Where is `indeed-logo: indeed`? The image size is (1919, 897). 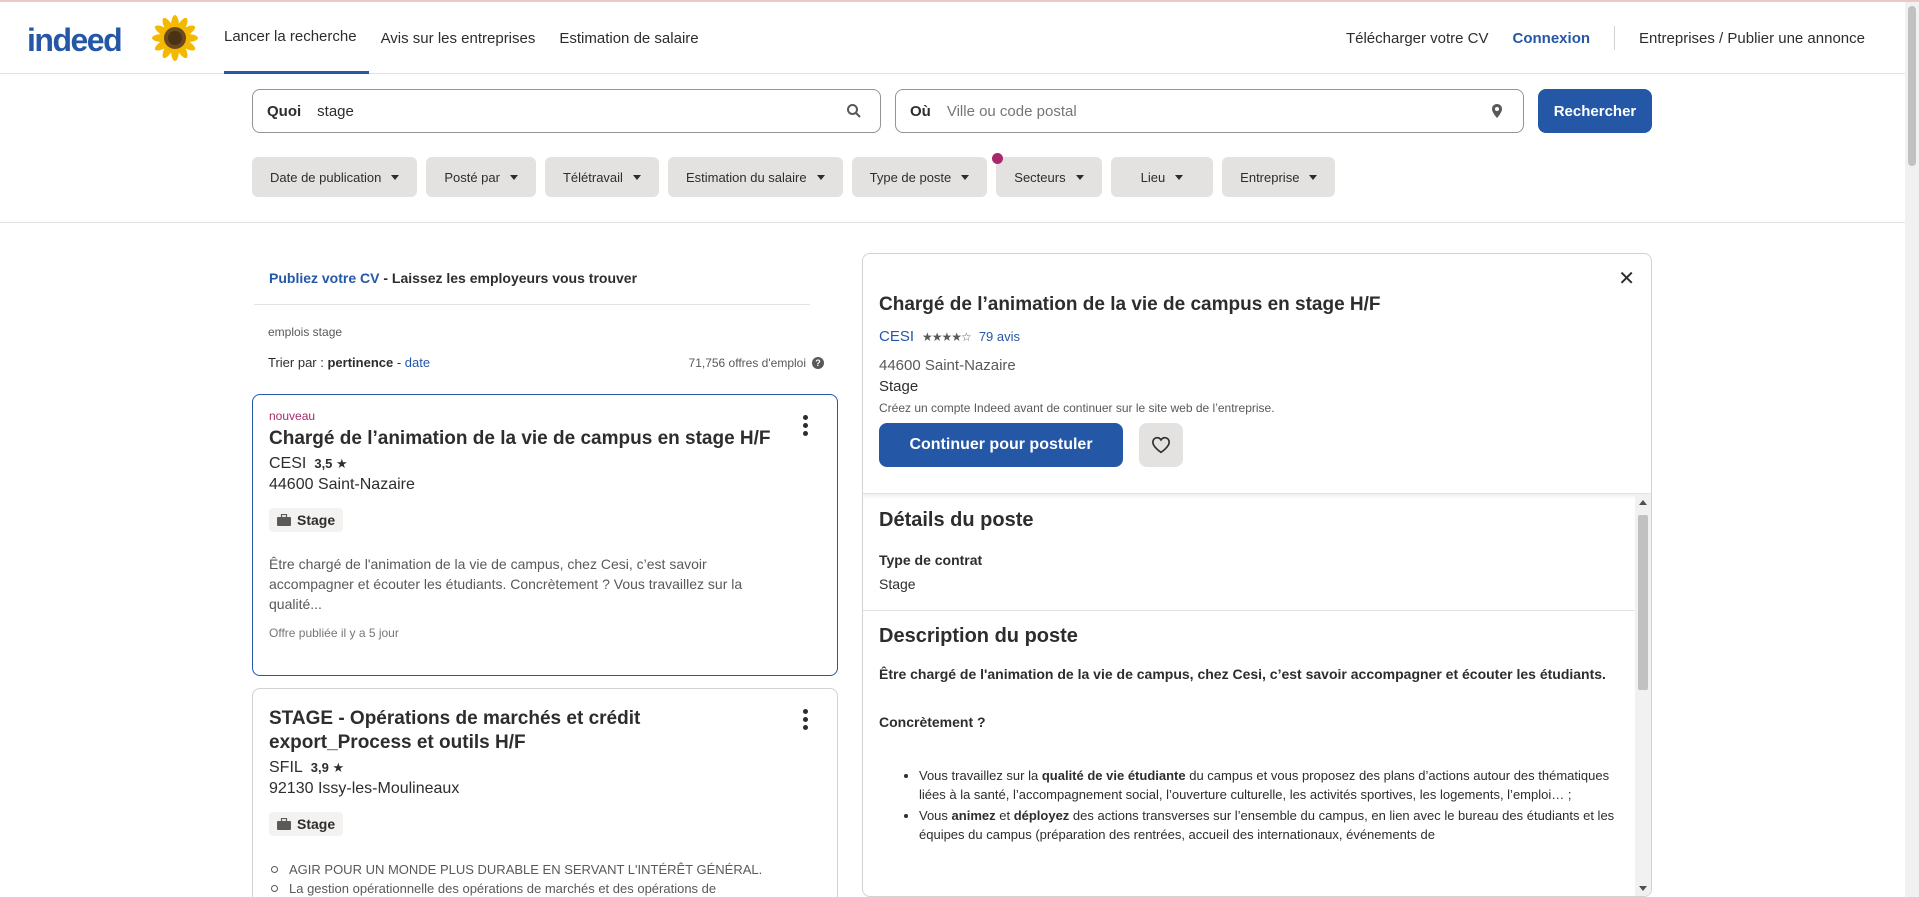
indeed-logo: indeed is located at coordinates (75, 40).